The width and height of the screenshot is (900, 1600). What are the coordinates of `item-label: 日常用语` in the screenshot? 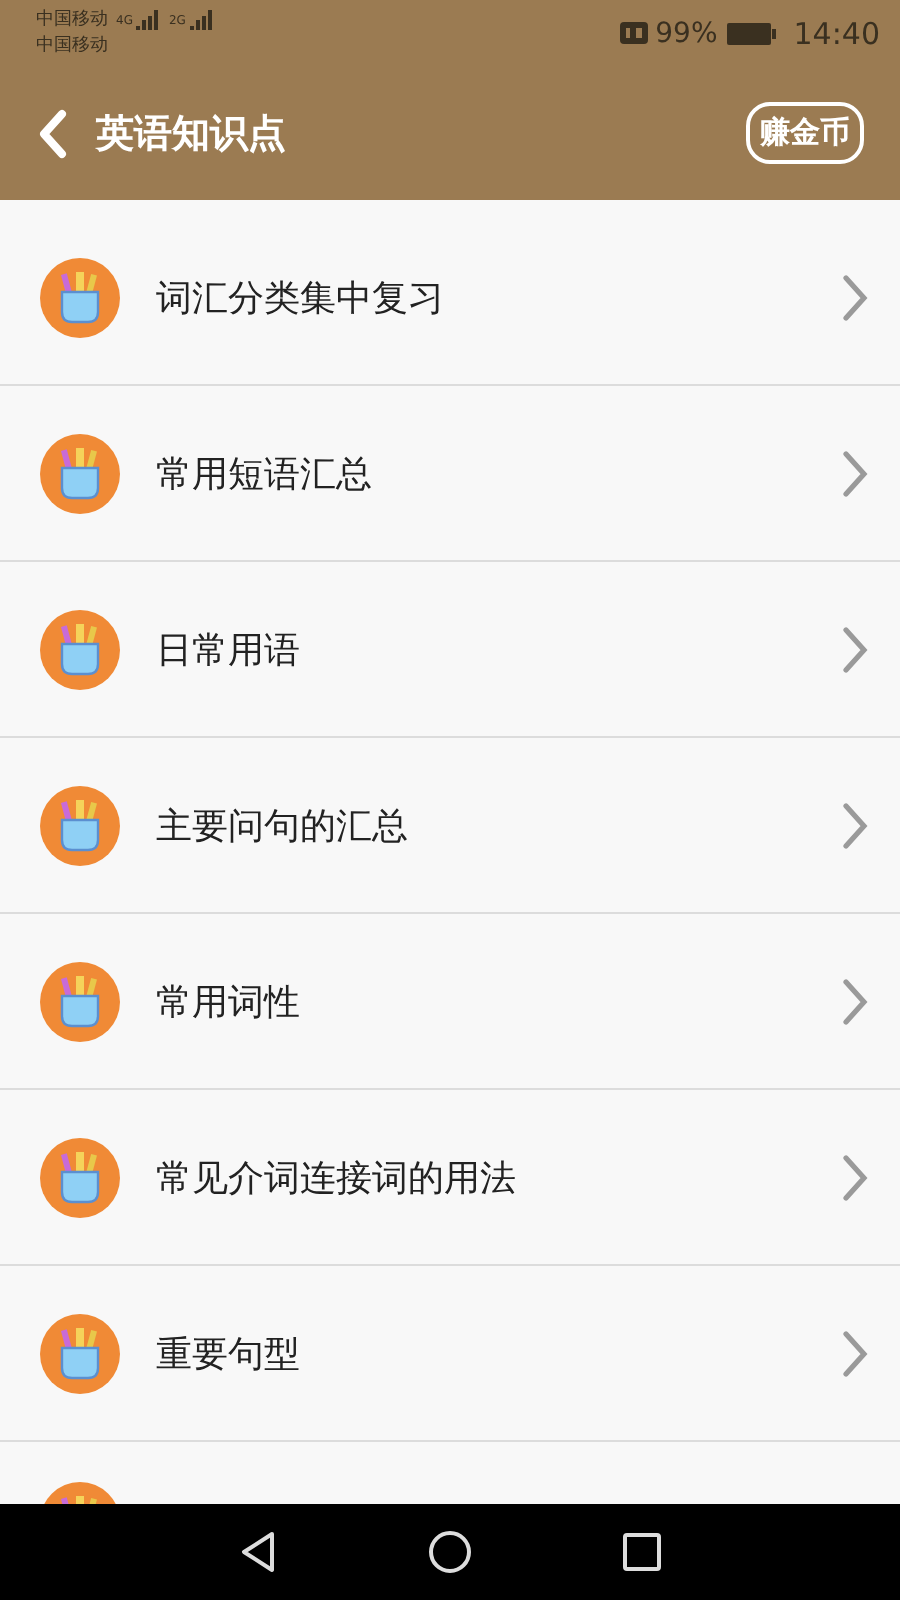 It's located at (229, 650).